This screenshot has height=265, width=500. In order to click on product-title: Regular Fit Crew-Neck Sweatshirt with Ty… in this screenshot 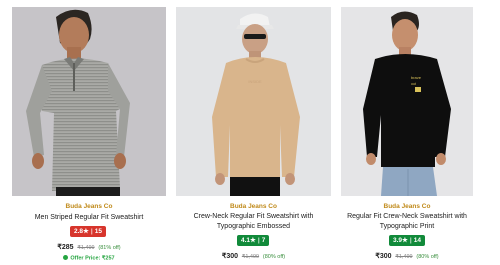, I will do `click(407, 222)`.